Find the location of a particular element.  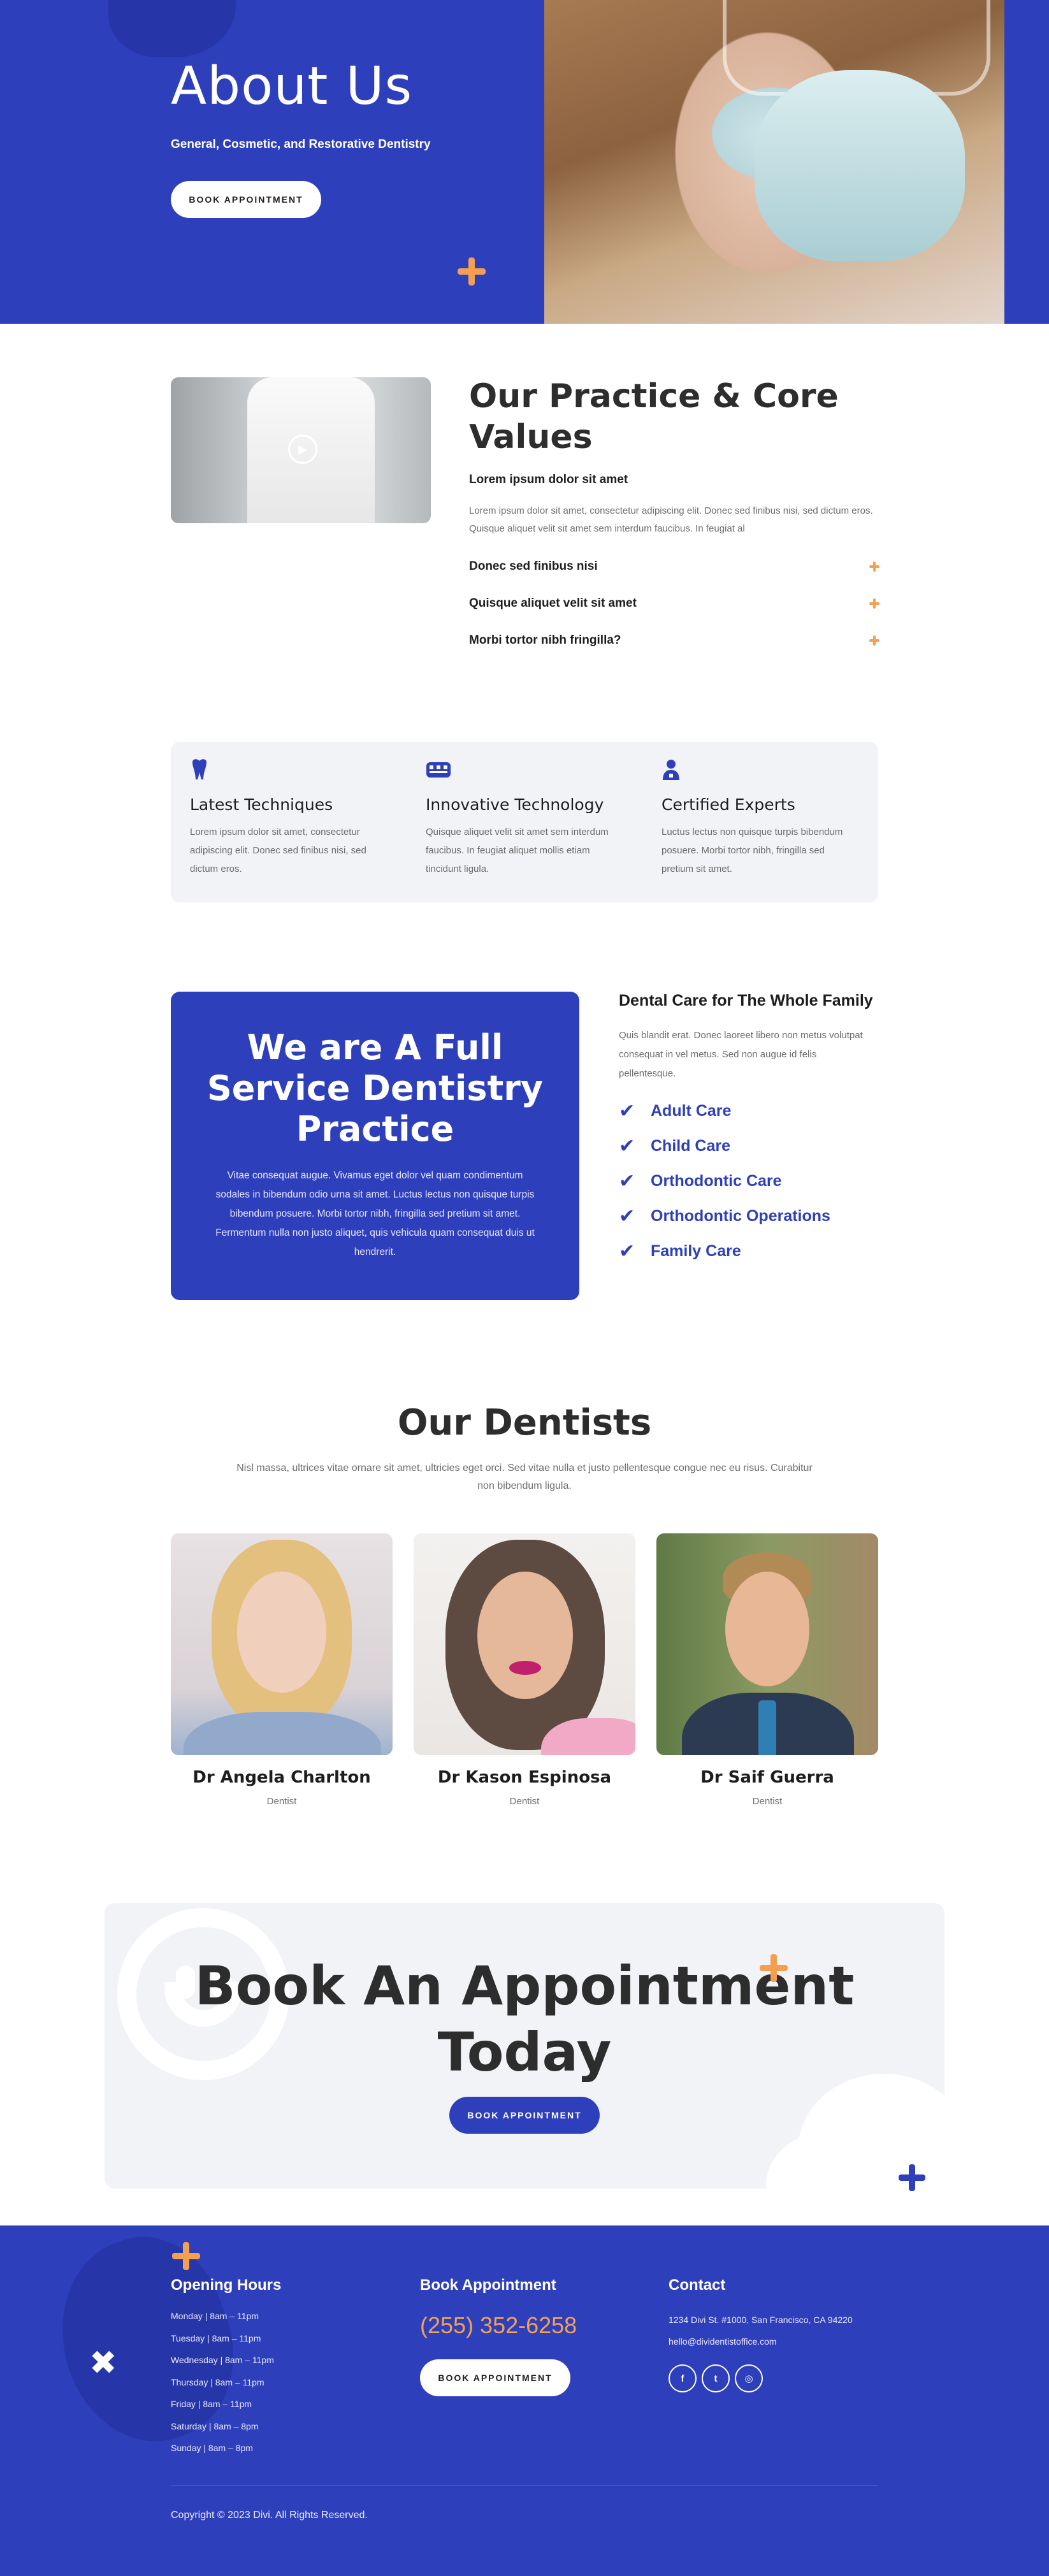

contact-title: Contact is located at coordinates (697, 2285).